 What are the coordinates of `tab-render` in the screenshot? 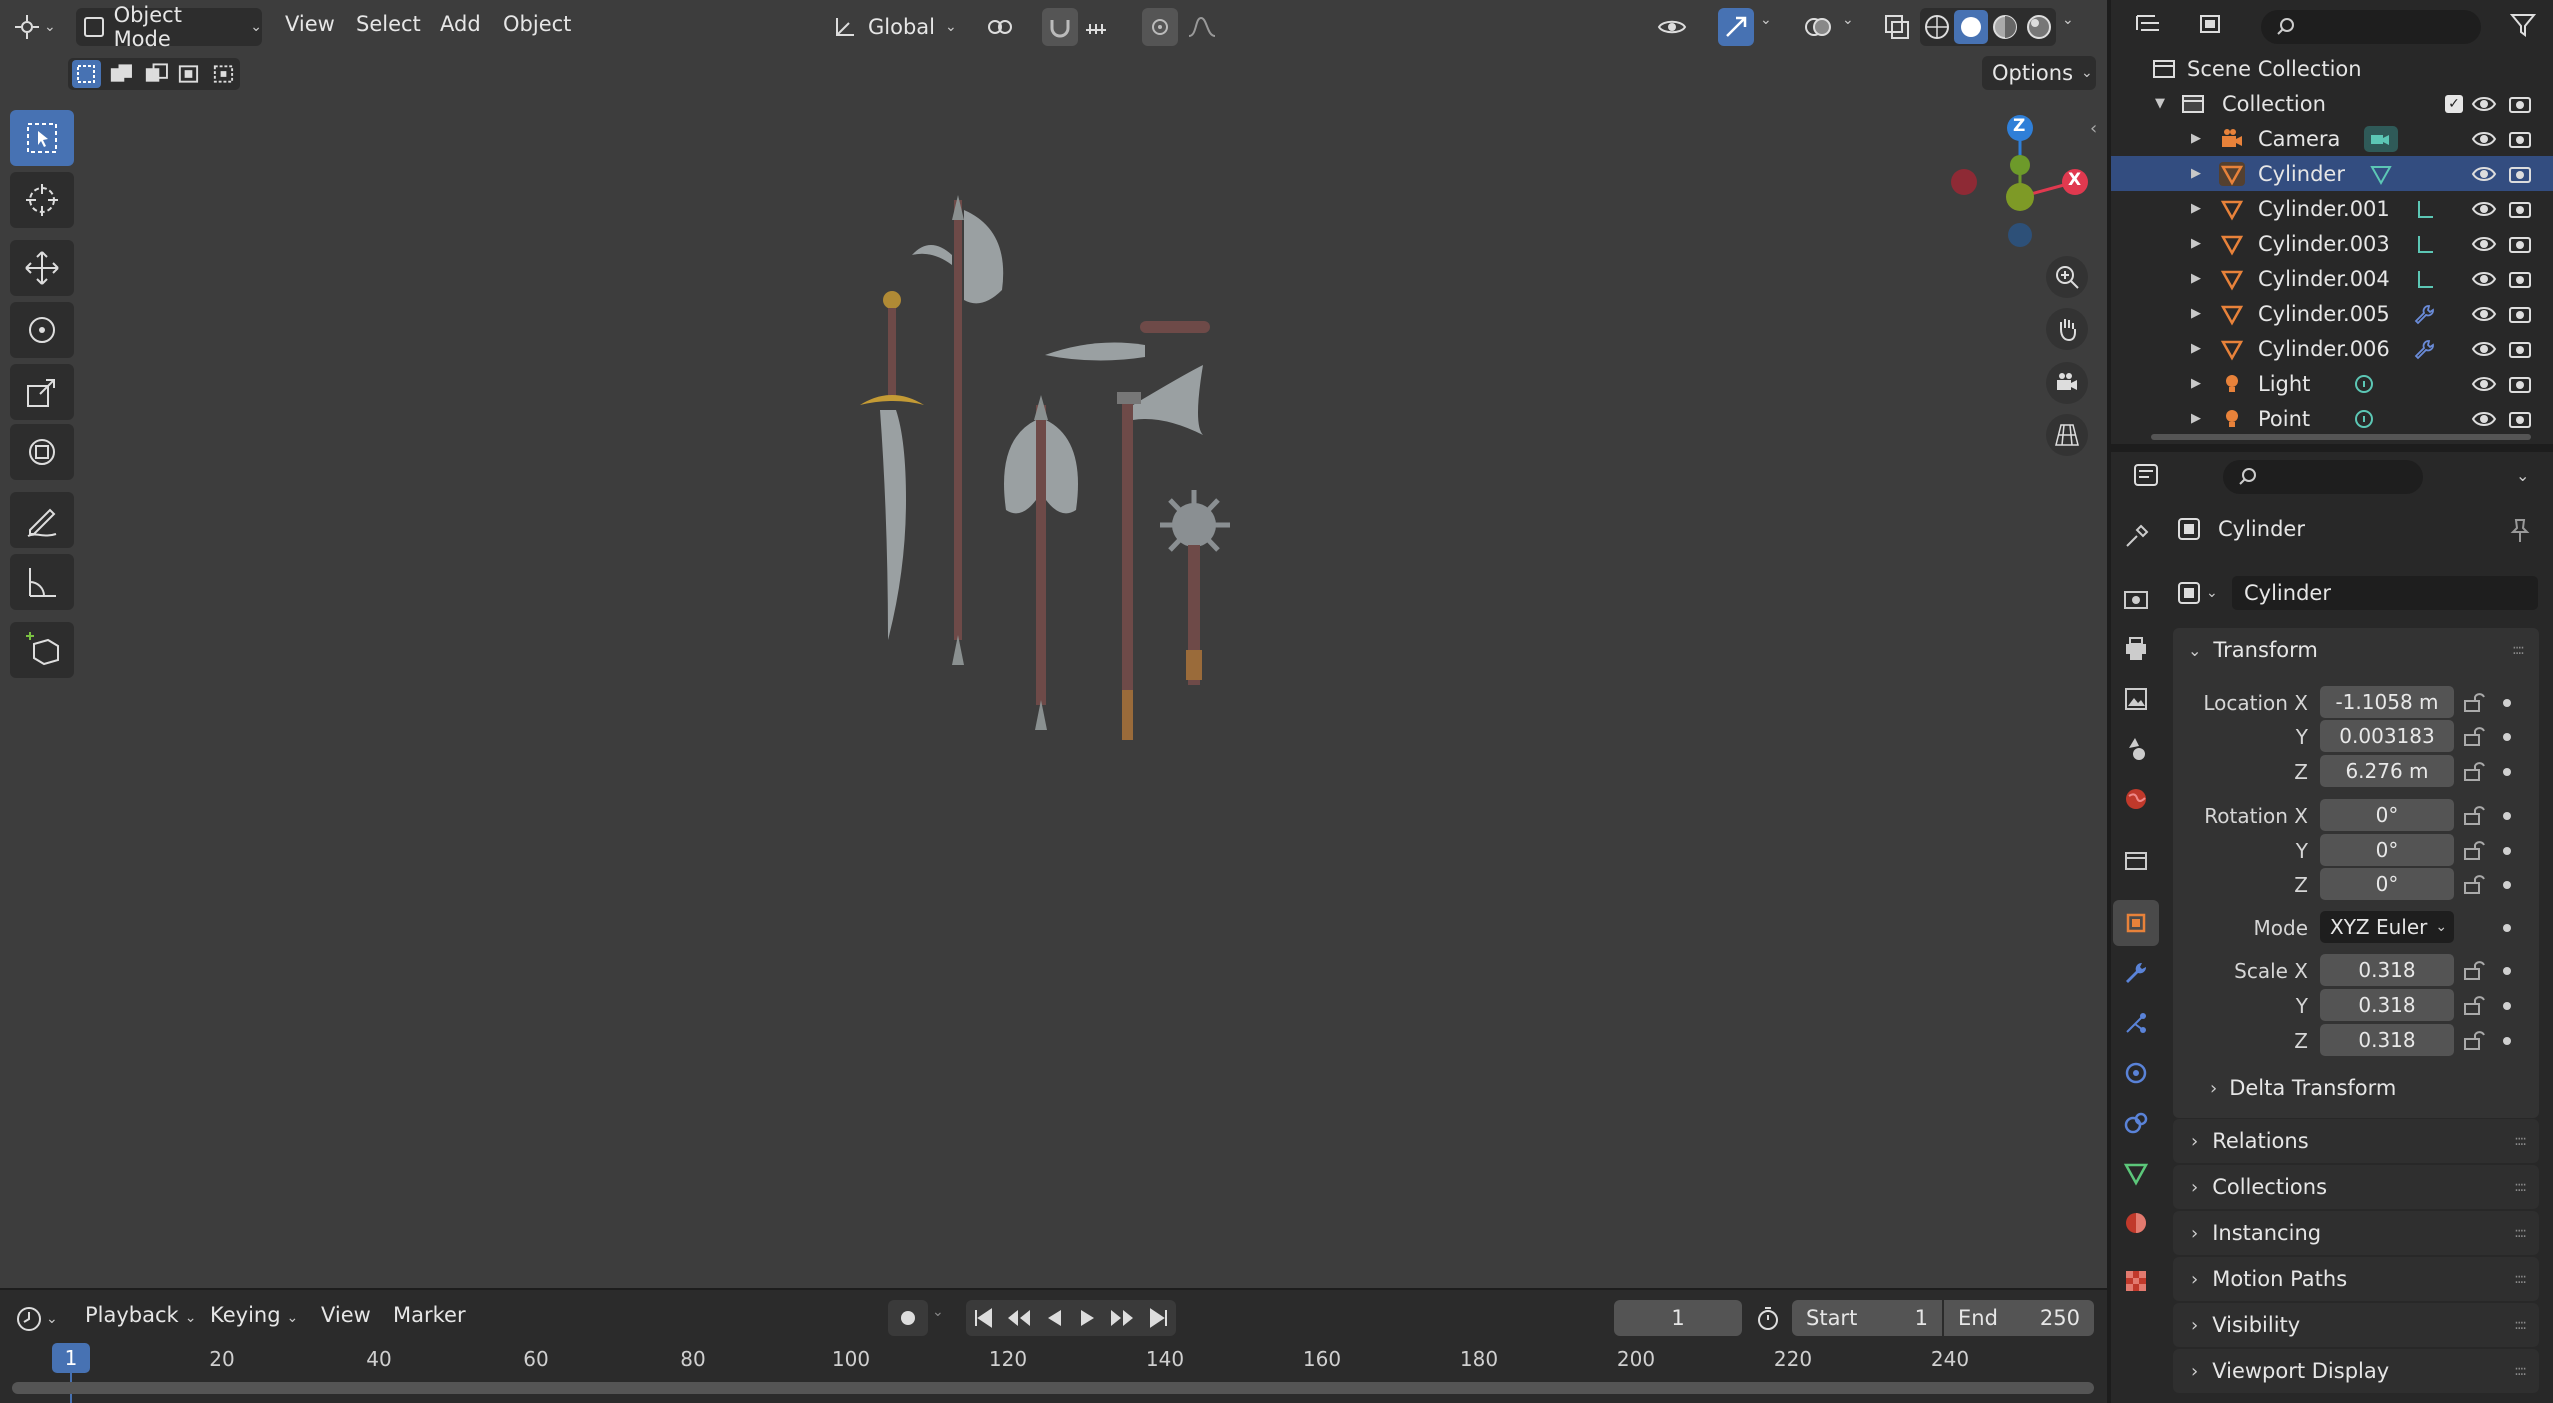 It's located at (2136, 599).